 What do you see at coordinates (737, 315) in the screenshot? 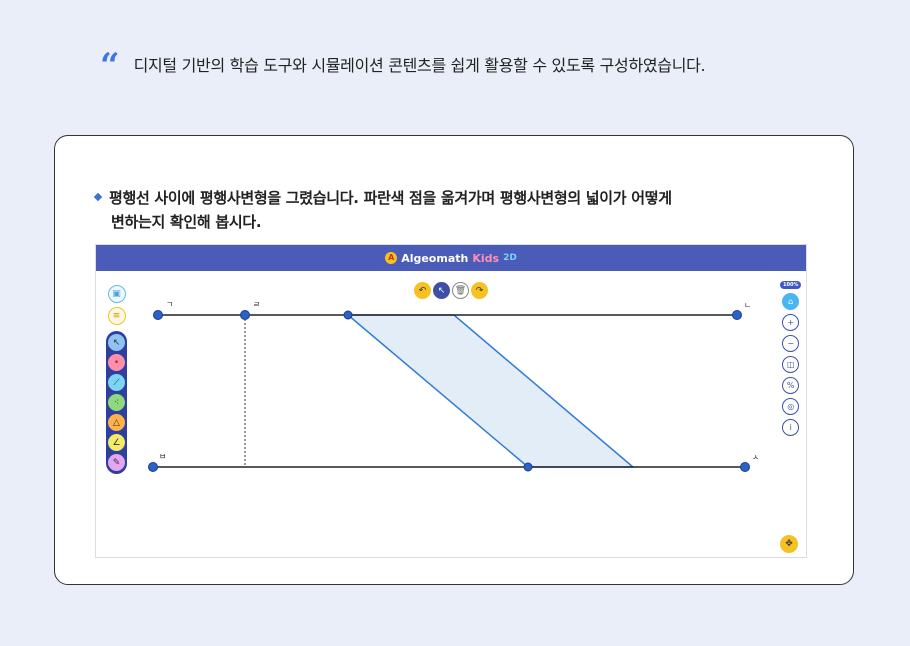
I see `point-top-right` at bounding box center [737, 315].